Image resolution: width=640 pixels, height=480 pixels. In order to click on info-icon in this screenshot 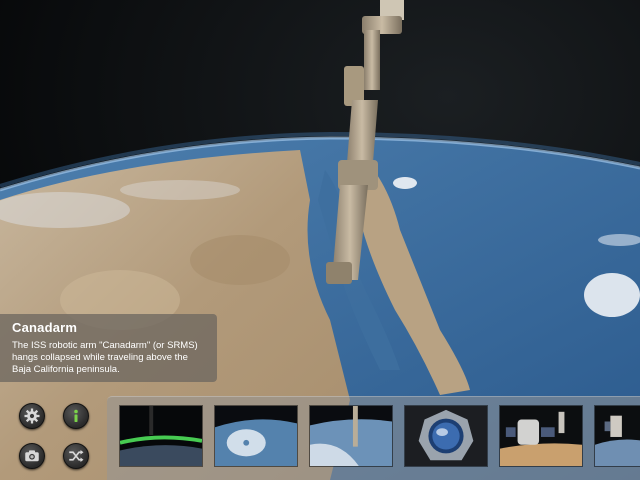, I will do `click(76, 415)`.